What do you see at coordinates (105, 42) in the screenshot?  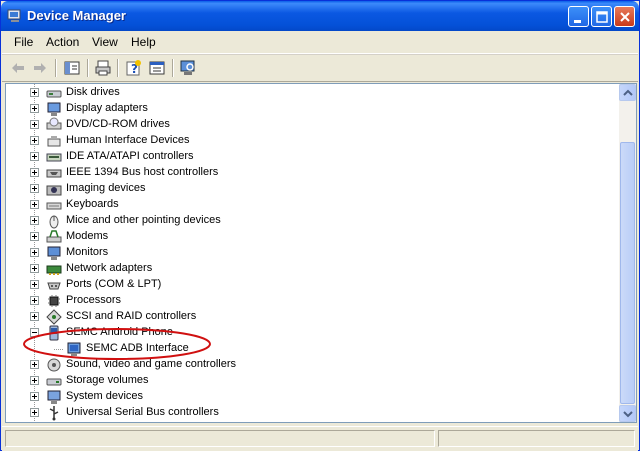 I see `menu-view: View` at bounding box center [105, 42].